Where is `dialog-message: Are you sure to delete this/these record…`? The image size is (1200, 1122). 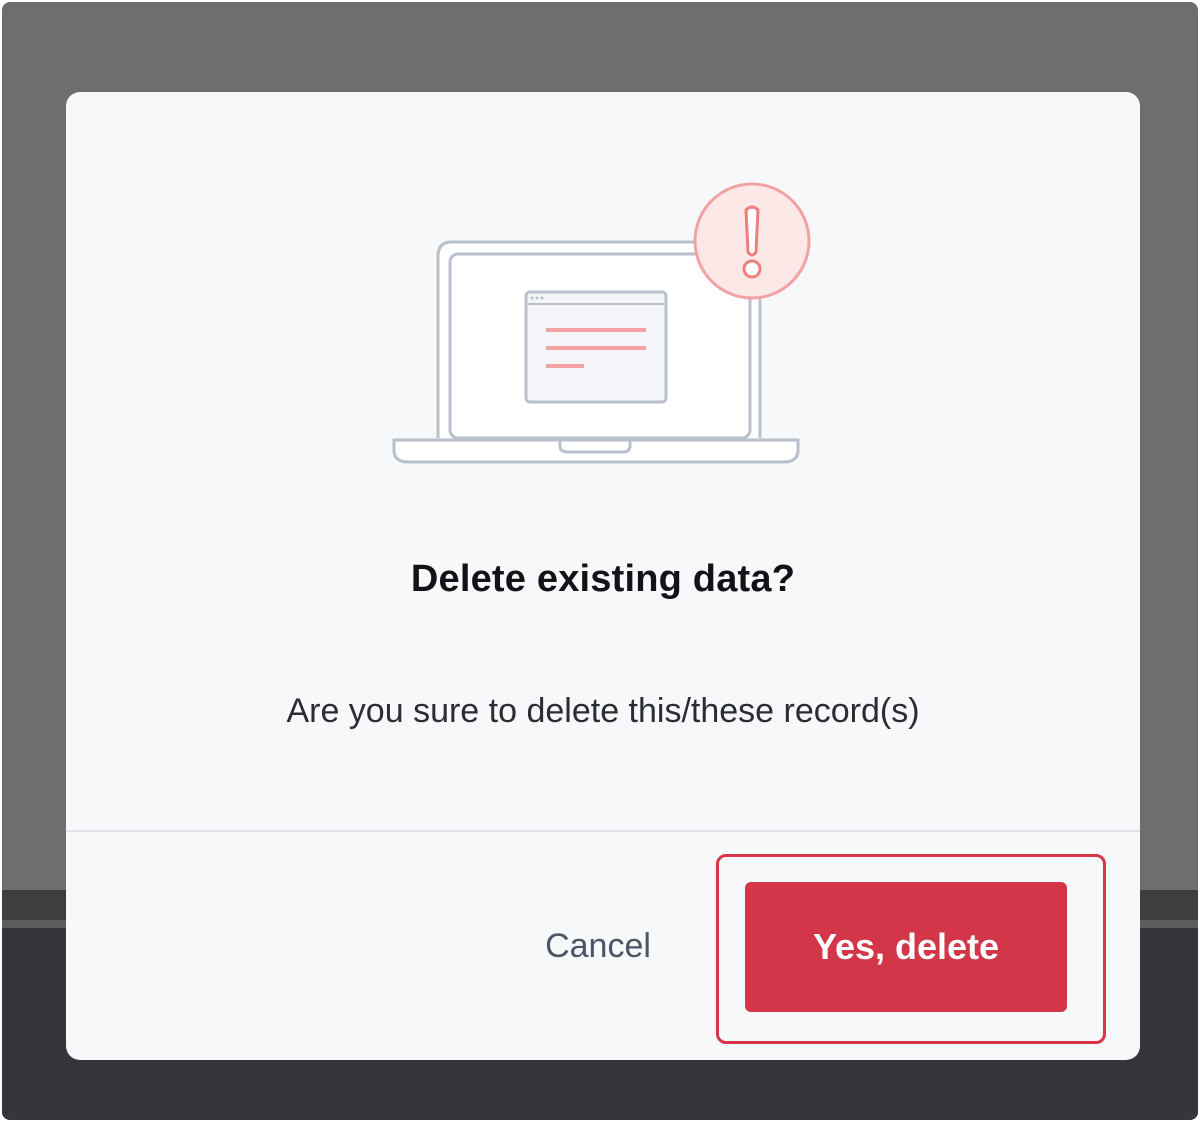
dialog-message: Are you sure to delete this/these record… is located at coordinates (603, 711).